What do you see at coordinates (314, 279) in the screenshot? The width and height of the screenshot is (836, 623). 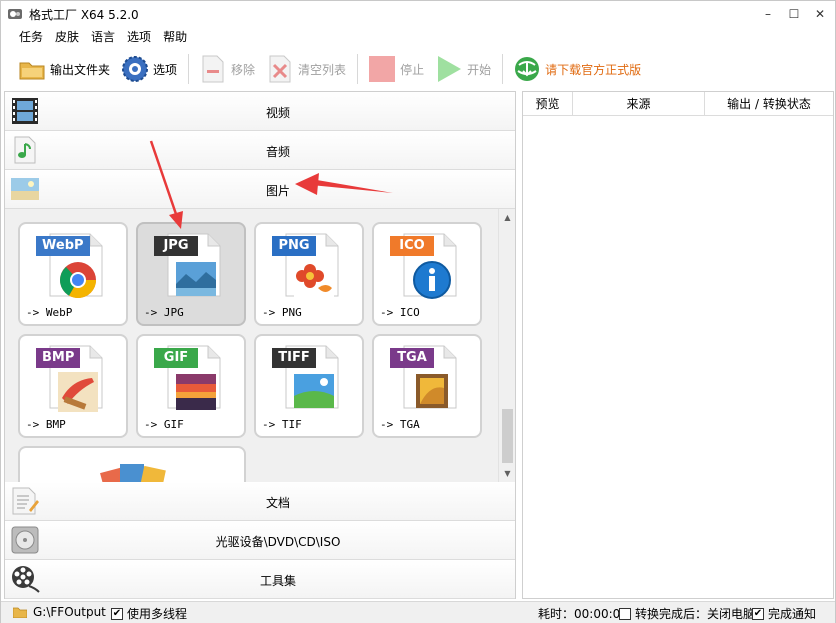 I see `flower-icon` at bounding box center [314, 279].